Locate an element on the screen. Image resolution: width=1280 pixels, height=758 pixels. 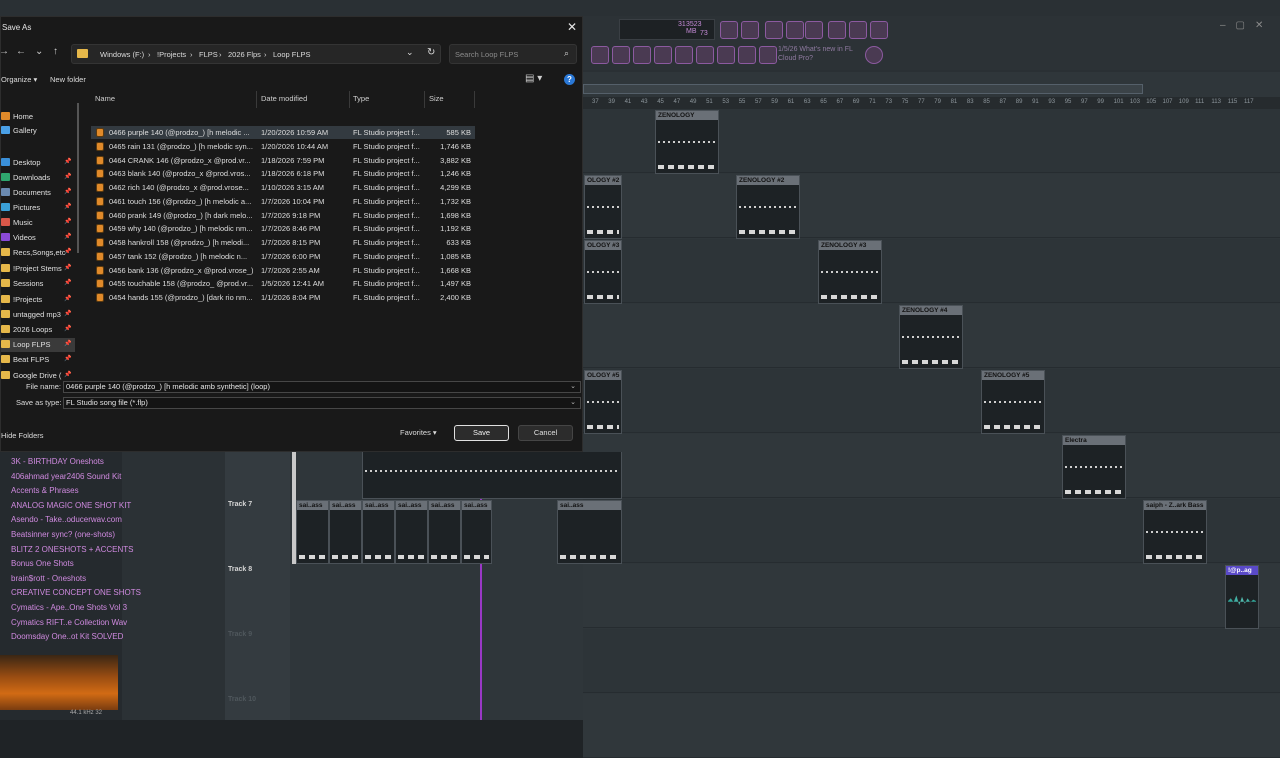
cpu-meter: 31 3523 MB 73 is located at coordinates (667, 29).